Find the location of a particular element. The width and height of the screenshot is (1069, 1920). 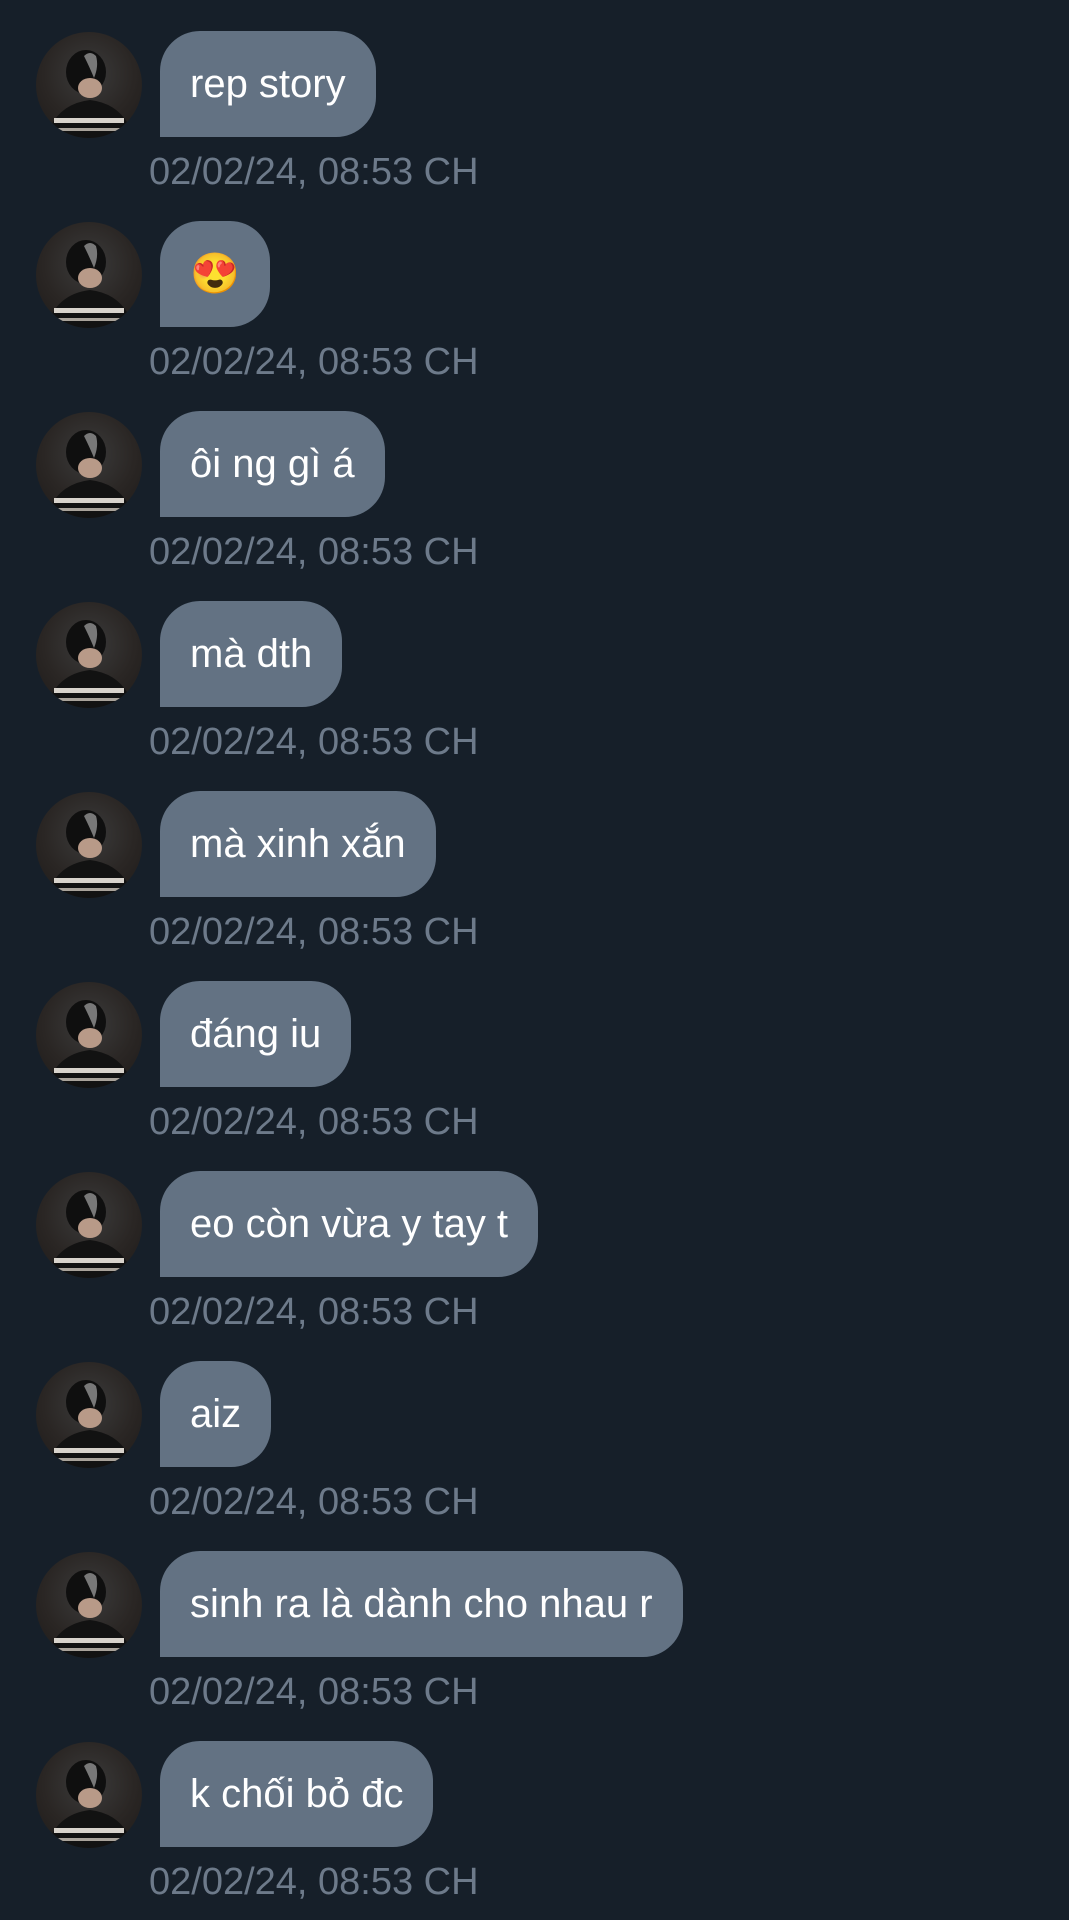

message-row: rep story 02/02/24, 08:53 CH is located at coordinates (534, 96).